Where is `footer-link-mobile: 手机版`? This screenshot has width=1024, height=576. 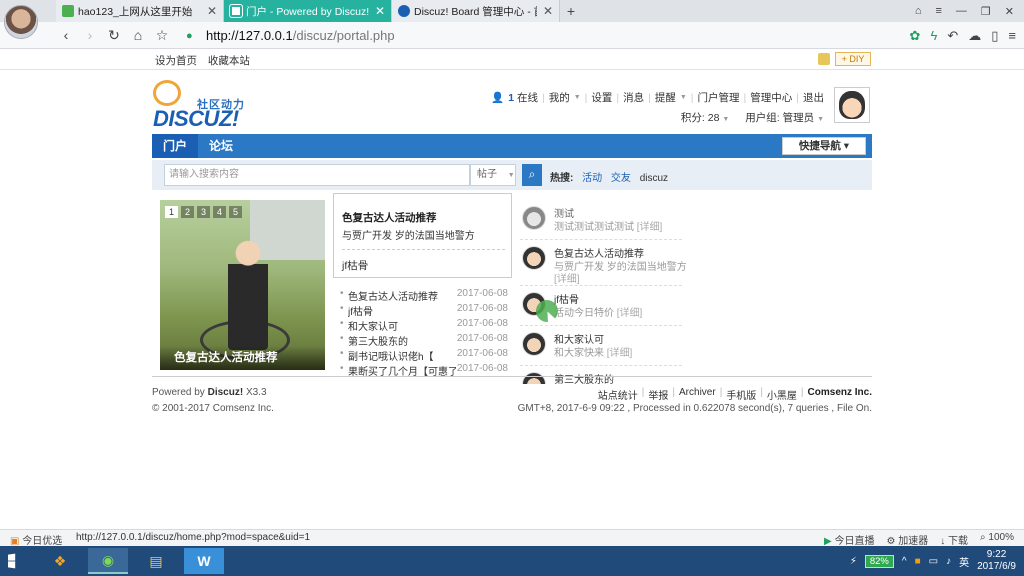
footer-link-mobile: 手机版 is located at coordinates (741, 394).